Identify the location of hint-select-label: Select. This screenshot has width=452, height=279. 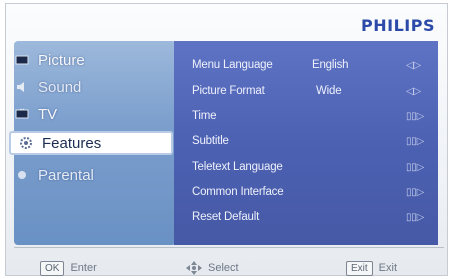
(223, 268).